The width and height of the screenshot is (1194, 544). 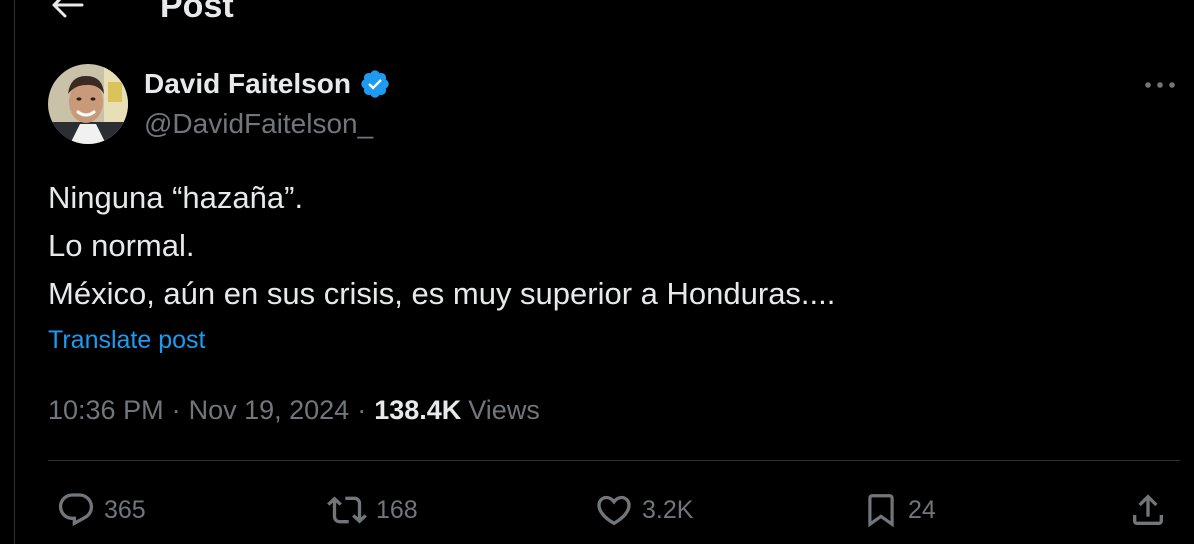 I want to click on bookmark-count: 24, so click(x=922, y=509).